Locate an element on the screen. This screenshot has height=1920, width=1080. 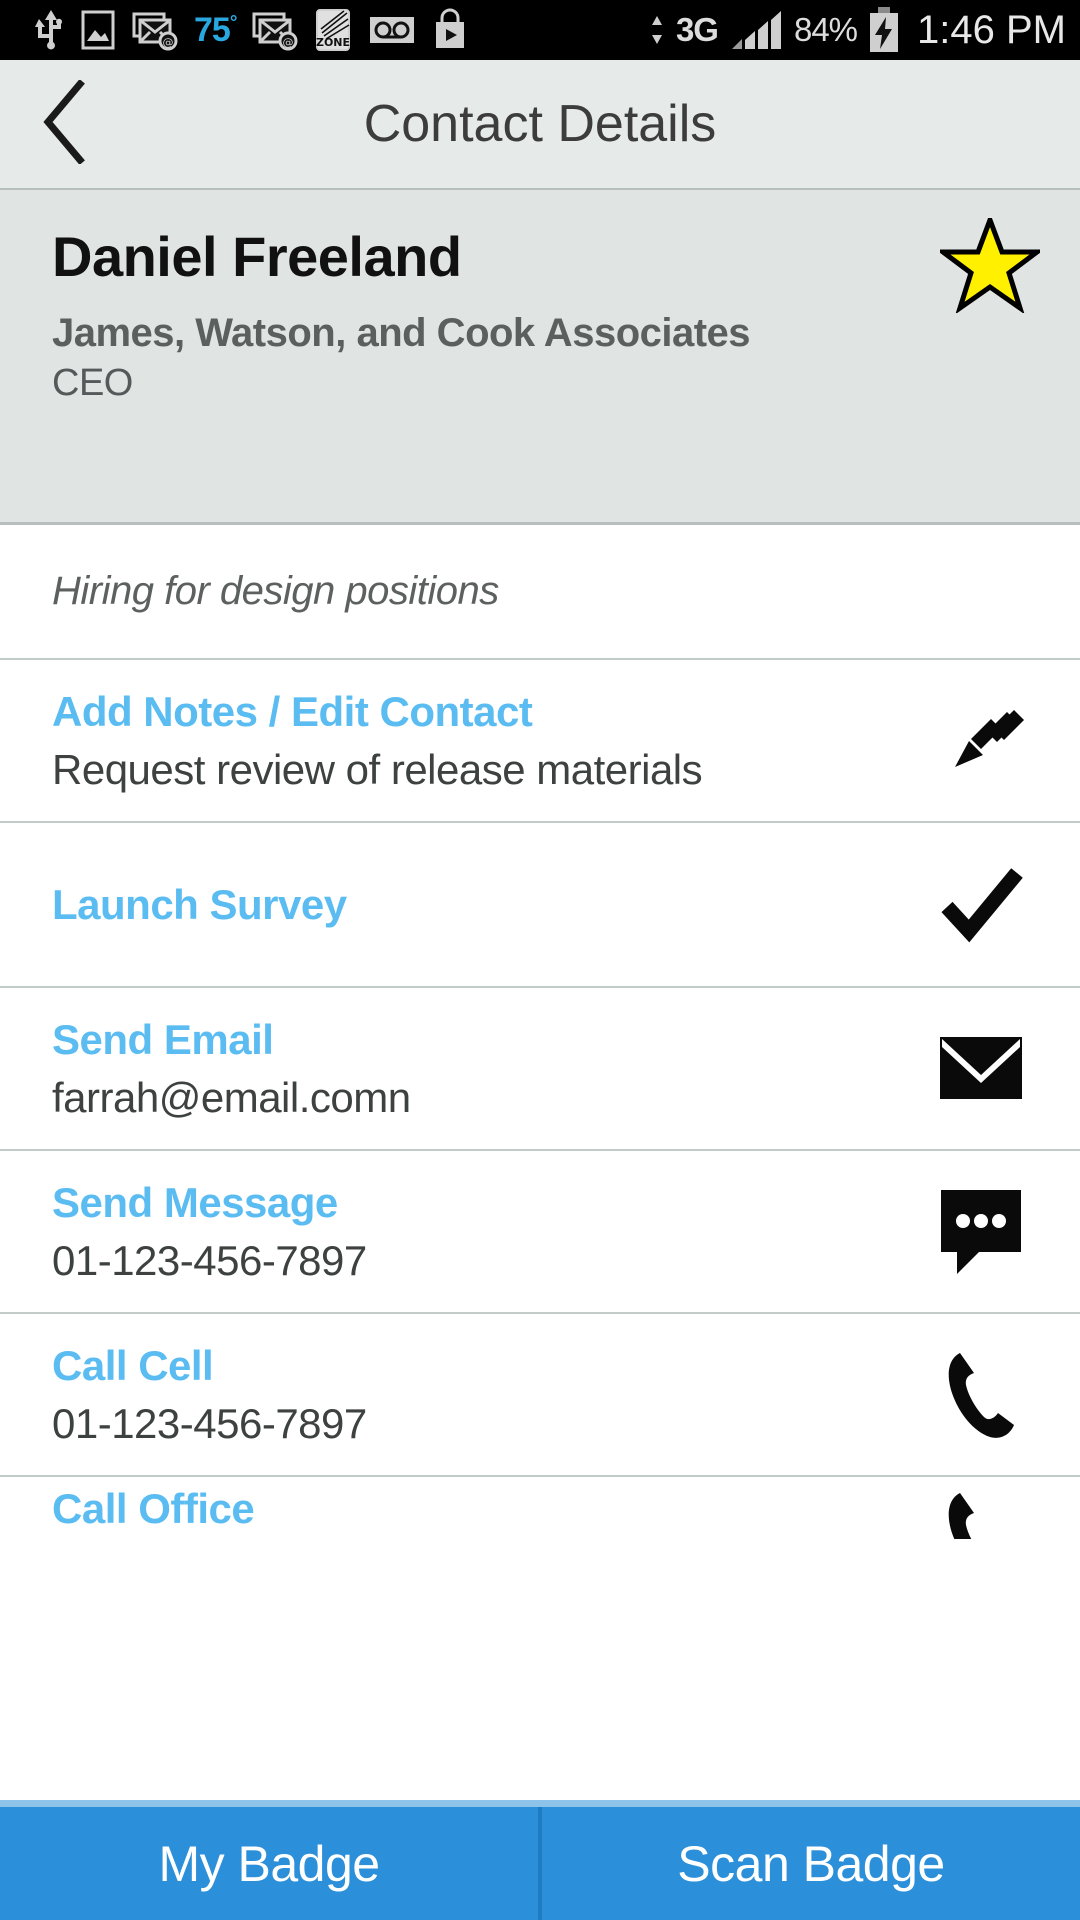
email-at-icon-2: @ is located at coordinates (275, 30).